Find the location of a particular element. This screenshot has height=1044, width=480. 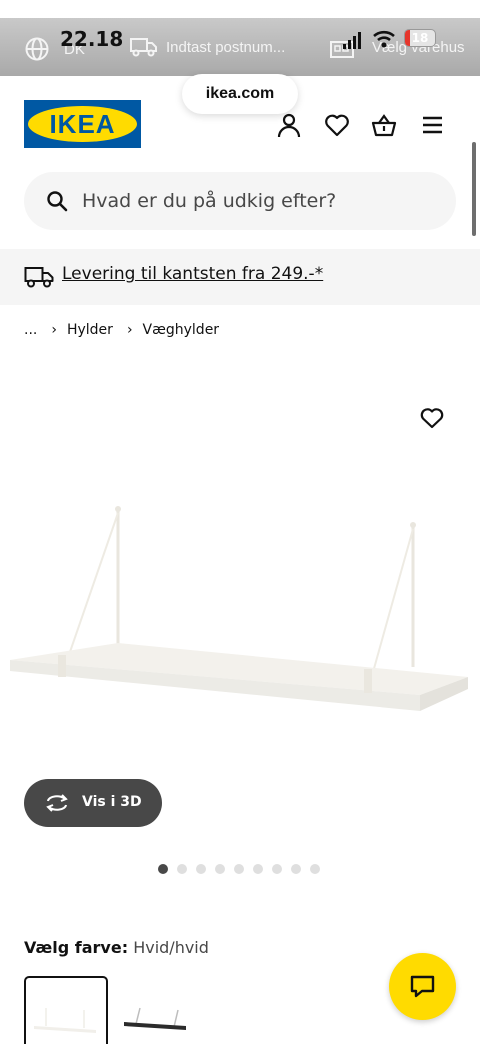

scrollbar-thumb is located at coordinates (474, 189).